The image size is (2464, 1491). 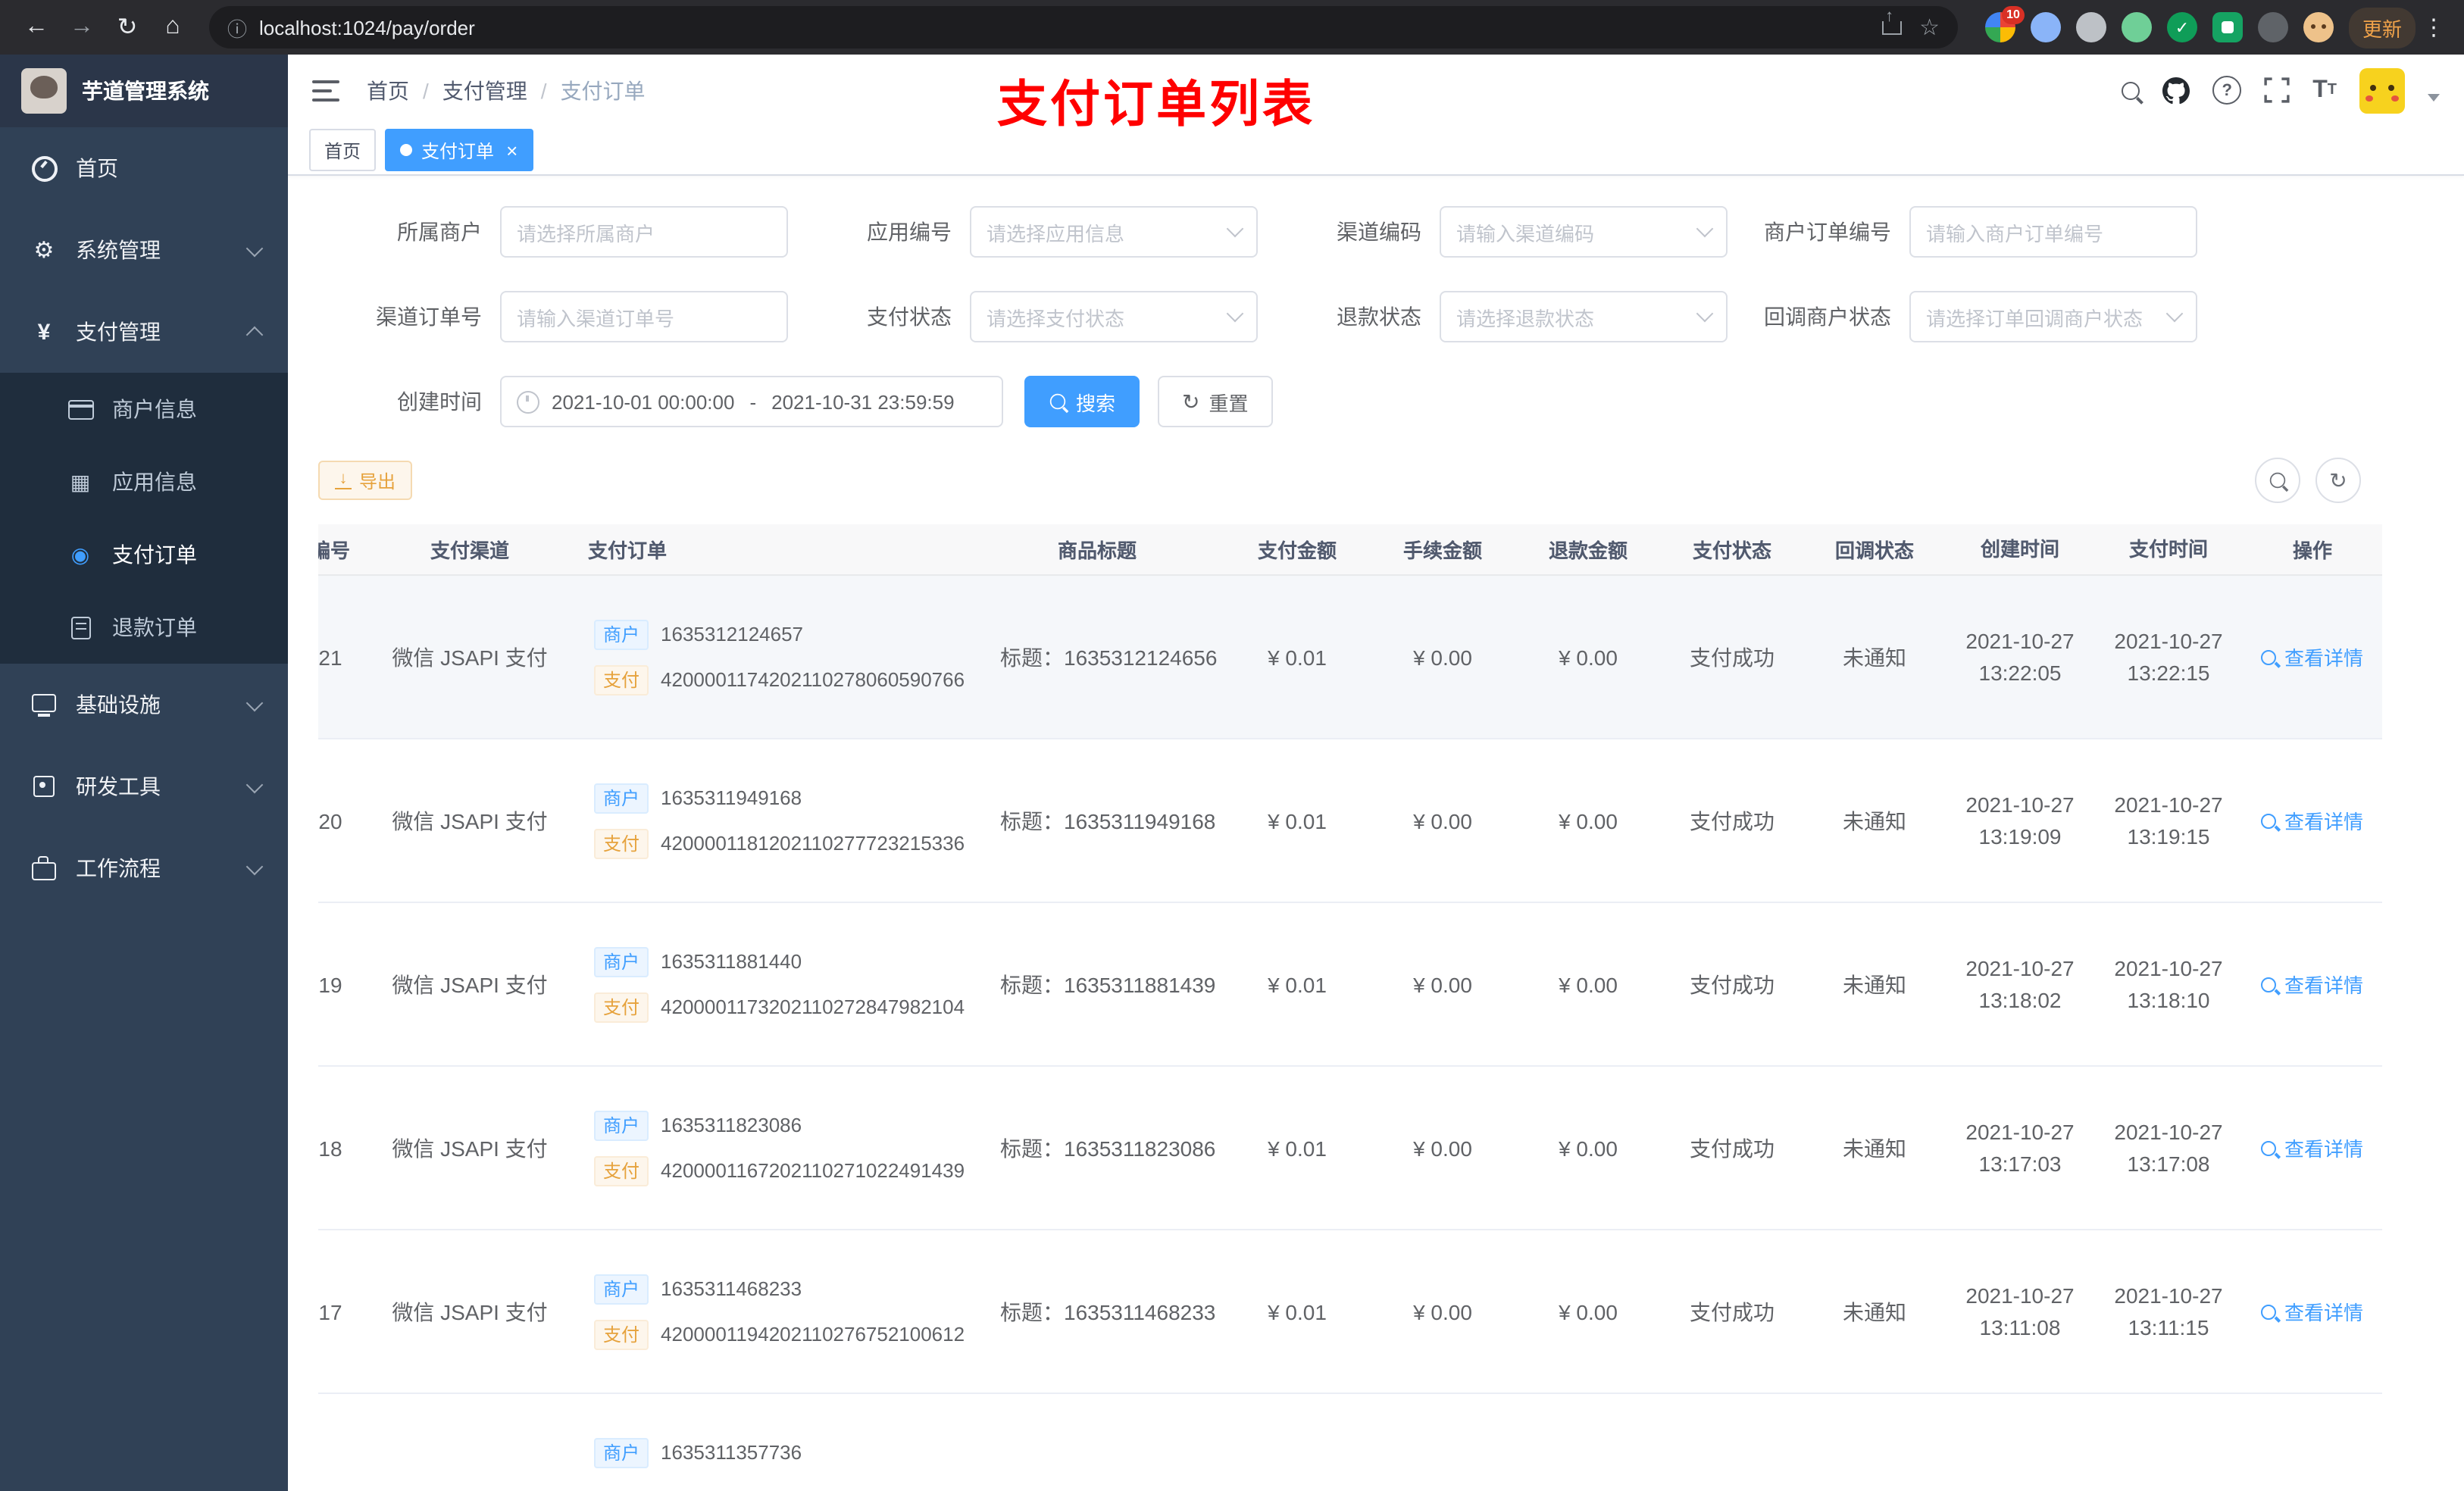 What do you see at coordinates (2338, 480) in the screenshot?
I see `refresh-table-button: ↻` at bounding box center [2338, 480].